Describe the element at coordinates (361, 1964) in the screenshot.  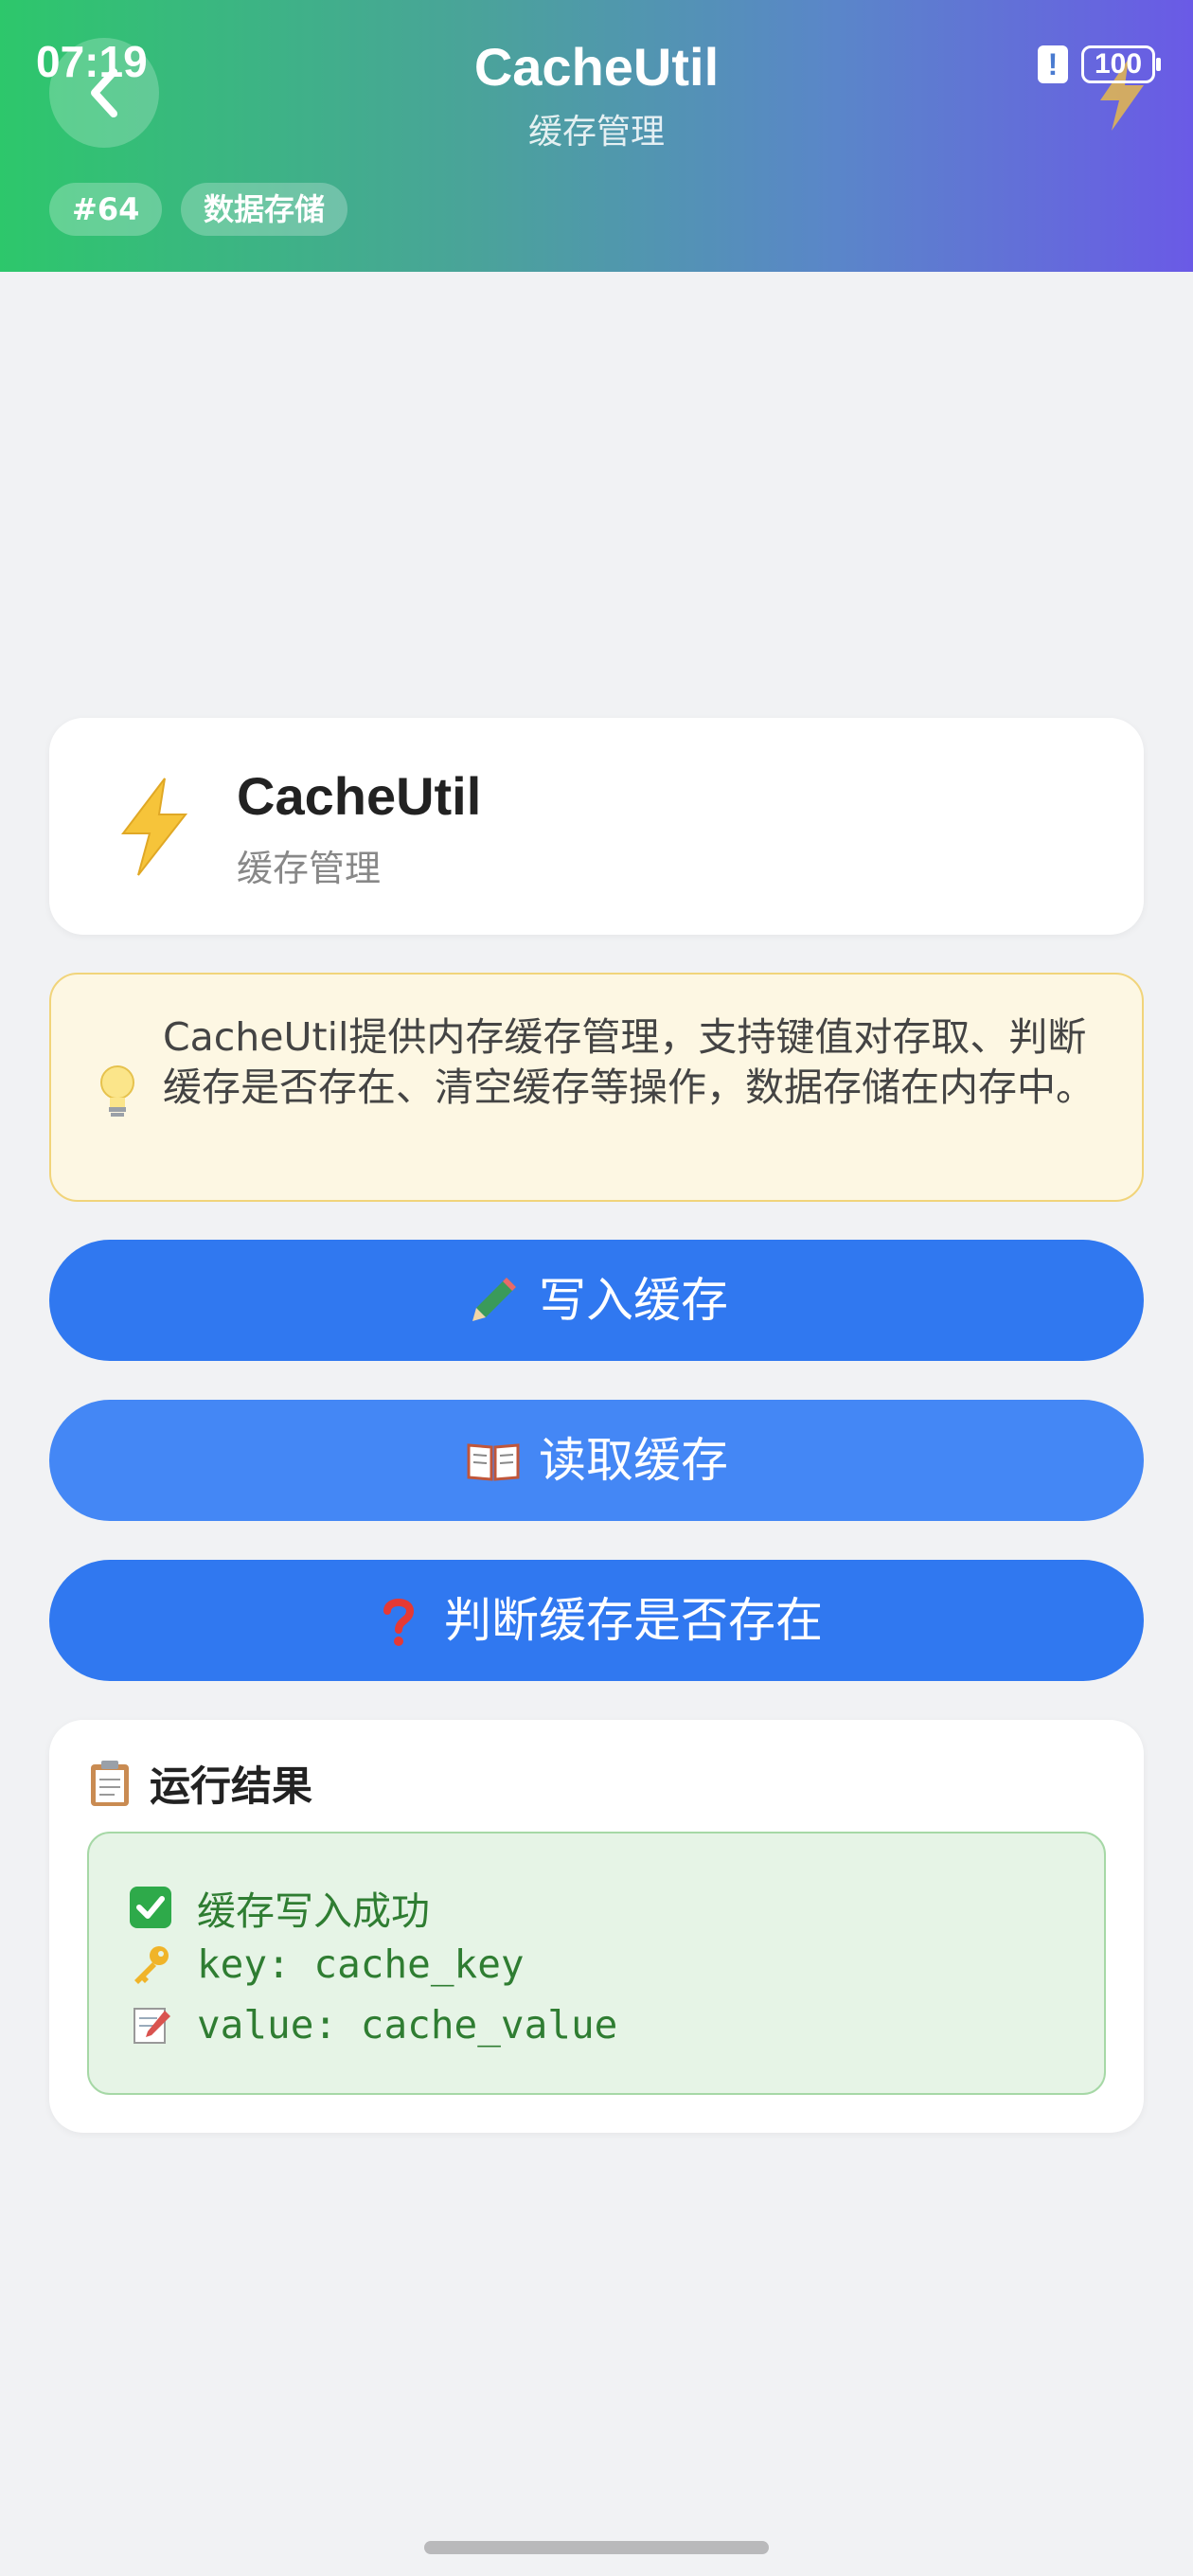
I see `result-key-text: key: cache_key` at that location.